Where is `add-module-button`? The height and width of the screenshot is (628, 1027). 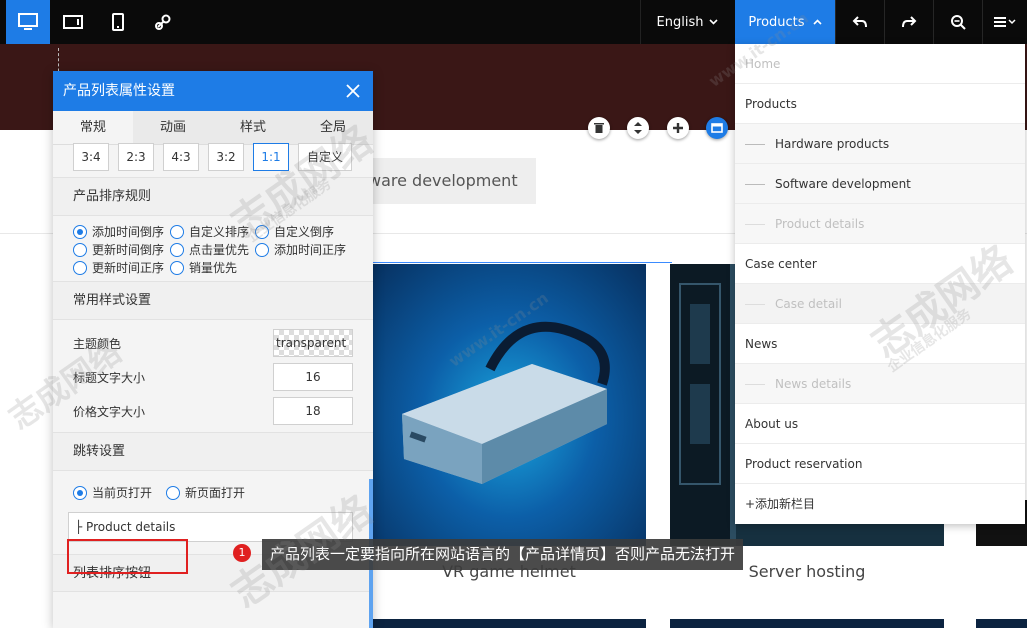
add-module-button is located at coordinates (678, 128).